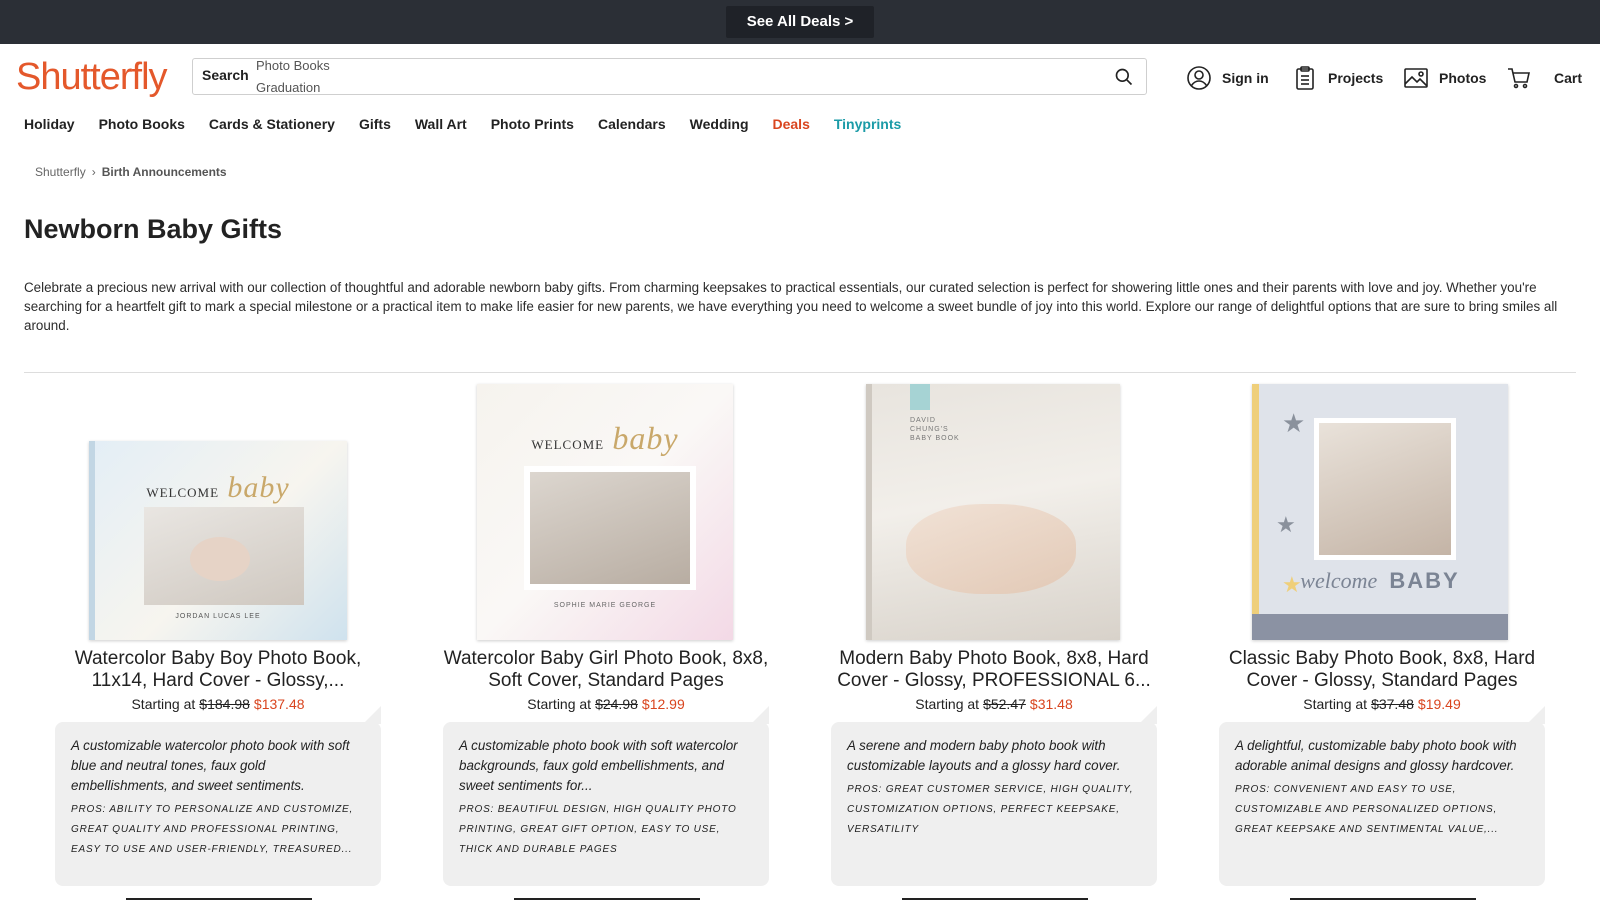 The image size is (1600, 900). I want to click on nav-item-tinyprints: Tinyprints, so click(867, 124).